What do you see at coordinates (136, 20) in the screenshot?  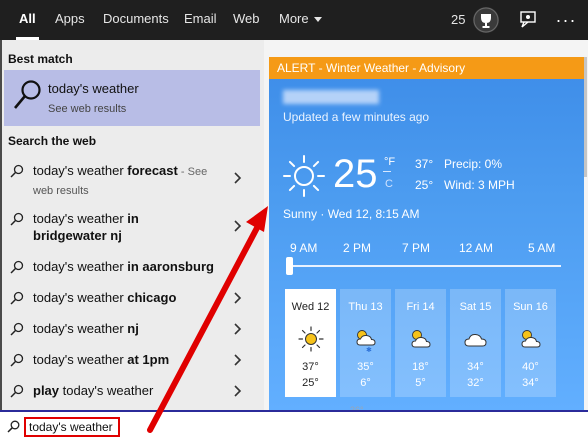 I see `tab-documents: Documents` at bounding box center [136, 20].